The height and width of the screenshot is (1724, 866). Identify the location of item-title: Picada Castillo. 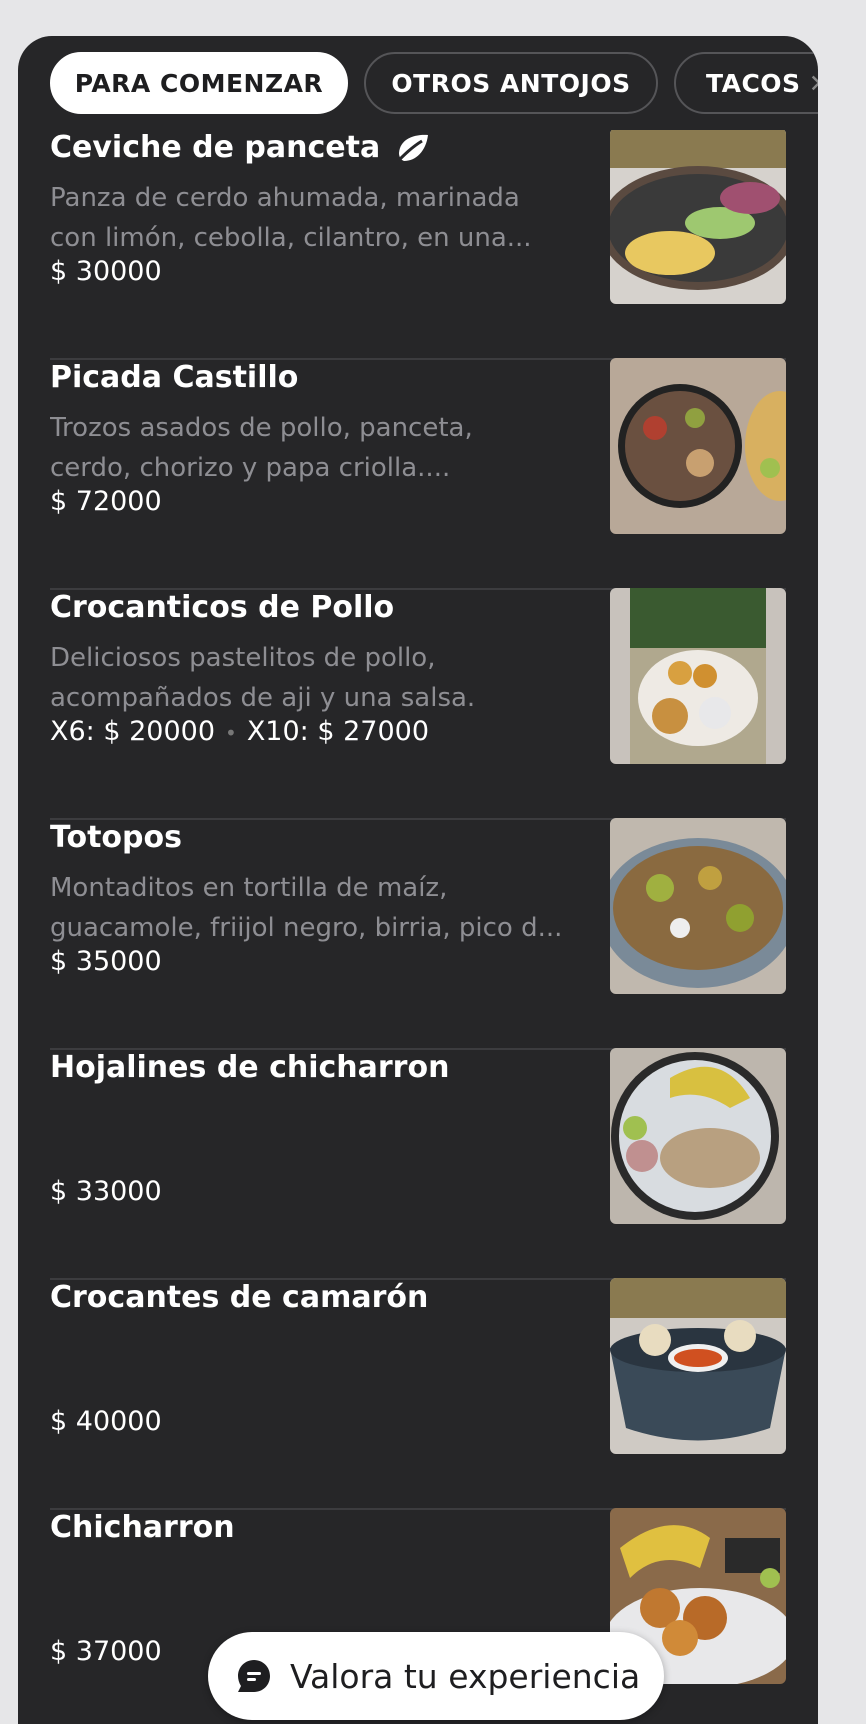
(174, 377).